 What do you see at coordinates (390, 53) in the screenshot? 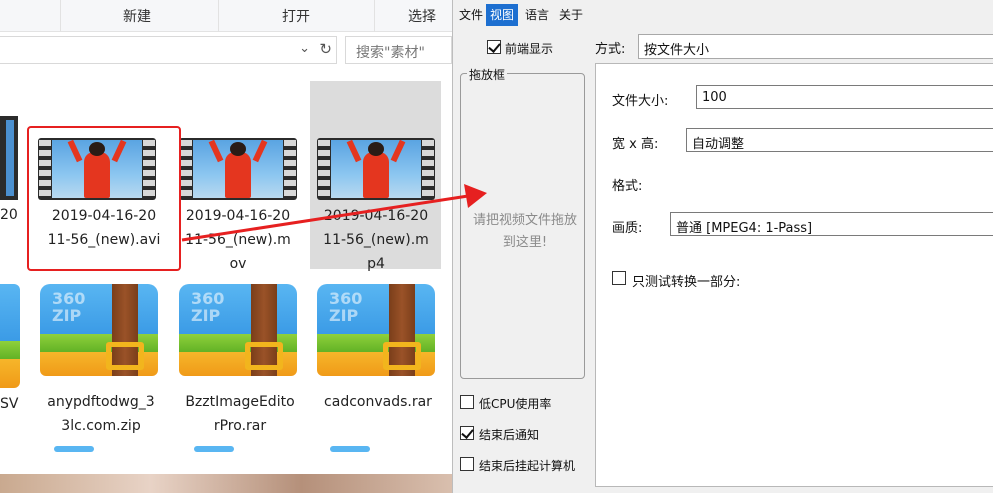
I see `search-placeholder: 搜索"素材"` at bounding box center [390, 53].